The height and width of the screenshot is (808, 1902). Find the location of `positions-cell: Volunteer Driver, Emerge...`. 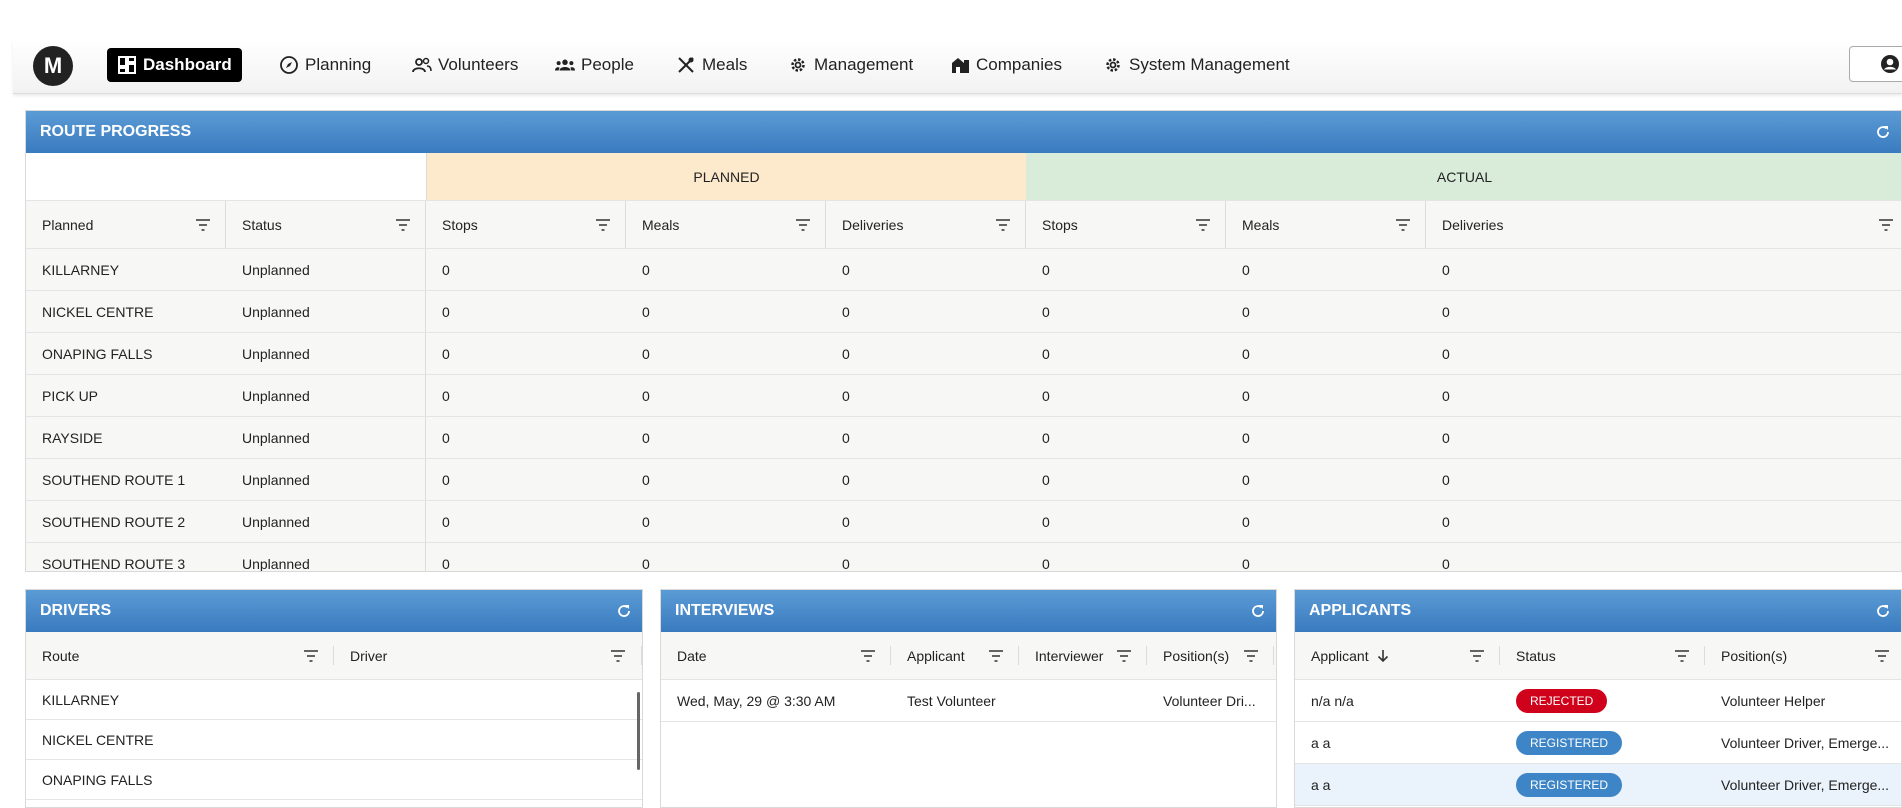

positions-cell: Volunteer Driver, Emerge... is located at coordinates (1805, 784).